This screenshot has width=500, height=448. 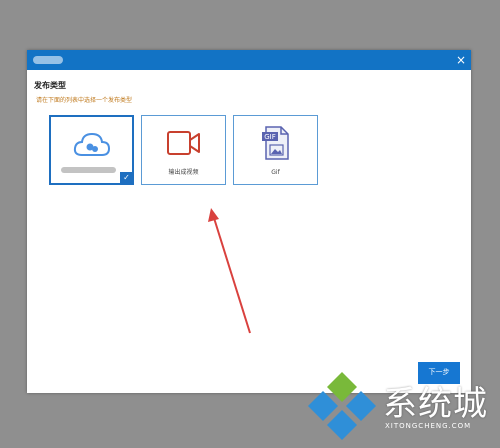 I want to click on diamond-logo-icon, so click(x=342, y=406).